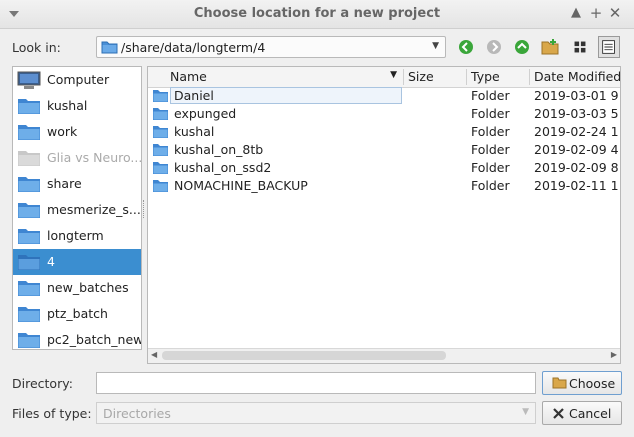 The height and width of the screenshot is (437, 634). What do you see at coordinates (614, 354) in the screenshot?
I see `scroll-right-icon: ▶` at bounding box center [614, 354].